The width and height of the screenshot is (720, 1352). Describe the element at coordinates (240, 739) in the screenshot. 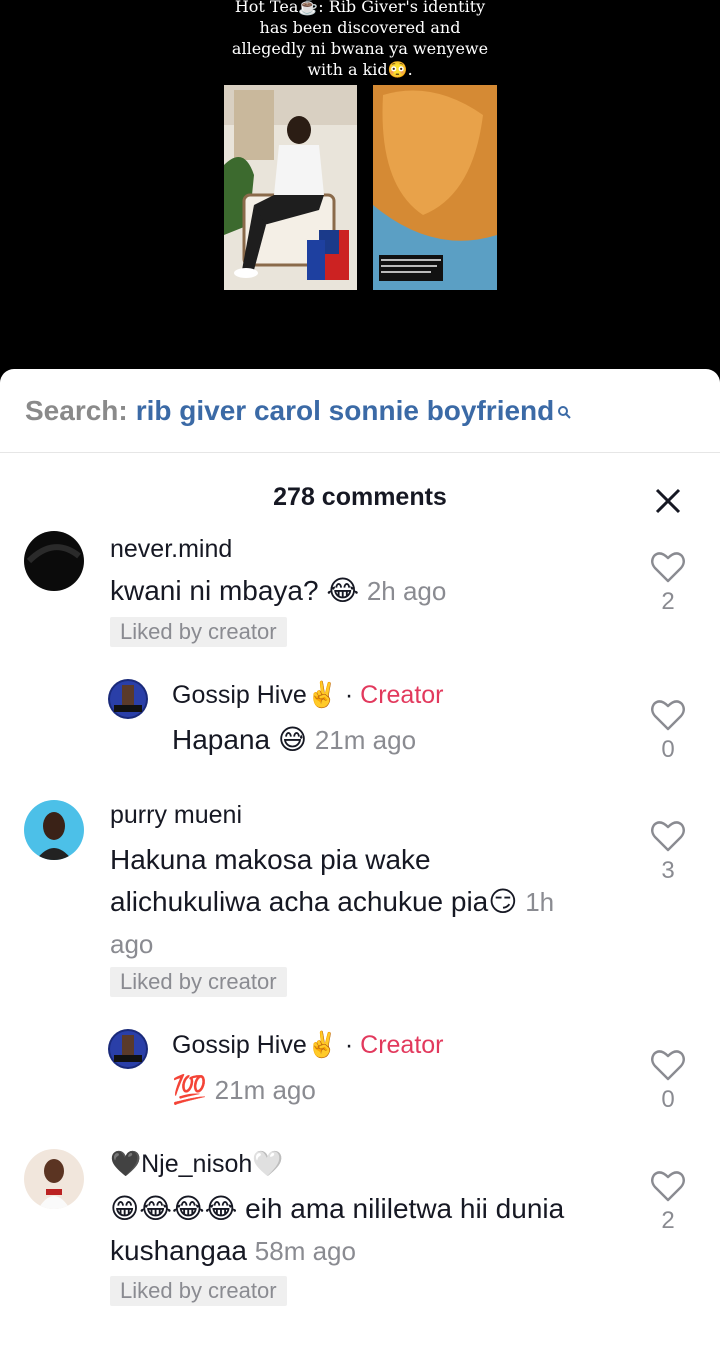

I see `comment-body: Hapana 😅` at that location.